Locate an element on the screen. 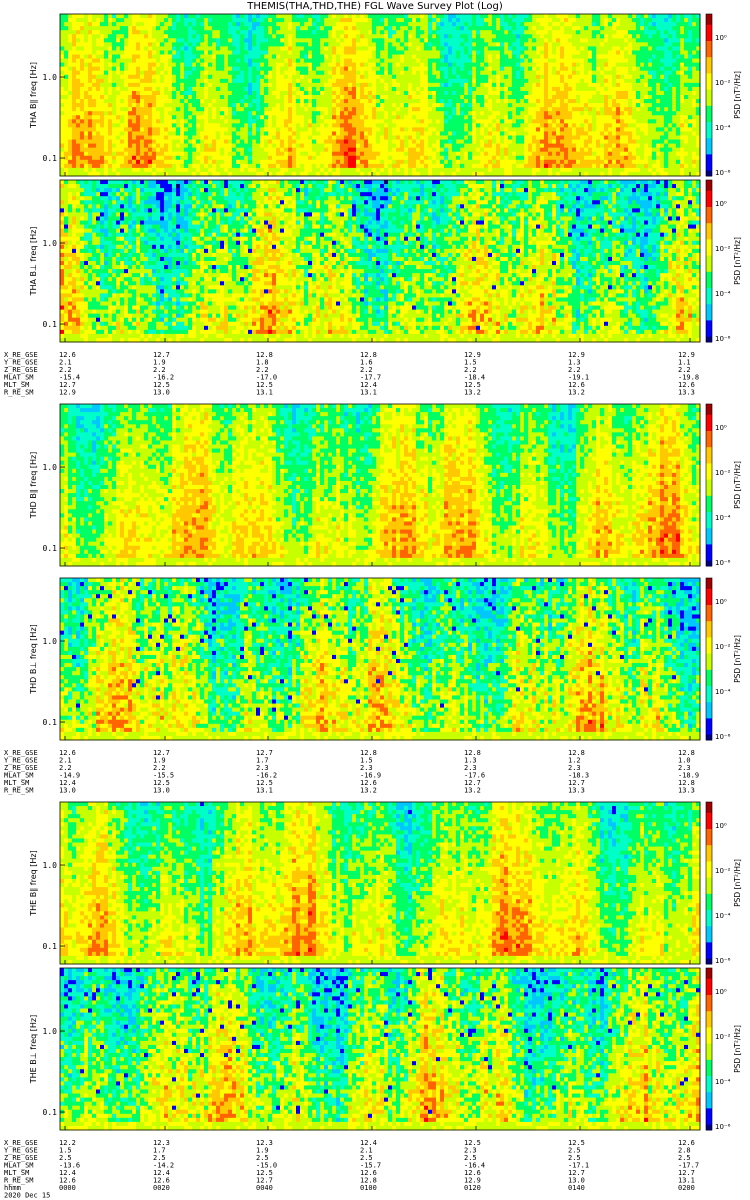 Image resolution: width=750 pixels, height=1200 pixels. y-axis-label: THD B∥ freq [Hz] is located at coordinates (33, 486).